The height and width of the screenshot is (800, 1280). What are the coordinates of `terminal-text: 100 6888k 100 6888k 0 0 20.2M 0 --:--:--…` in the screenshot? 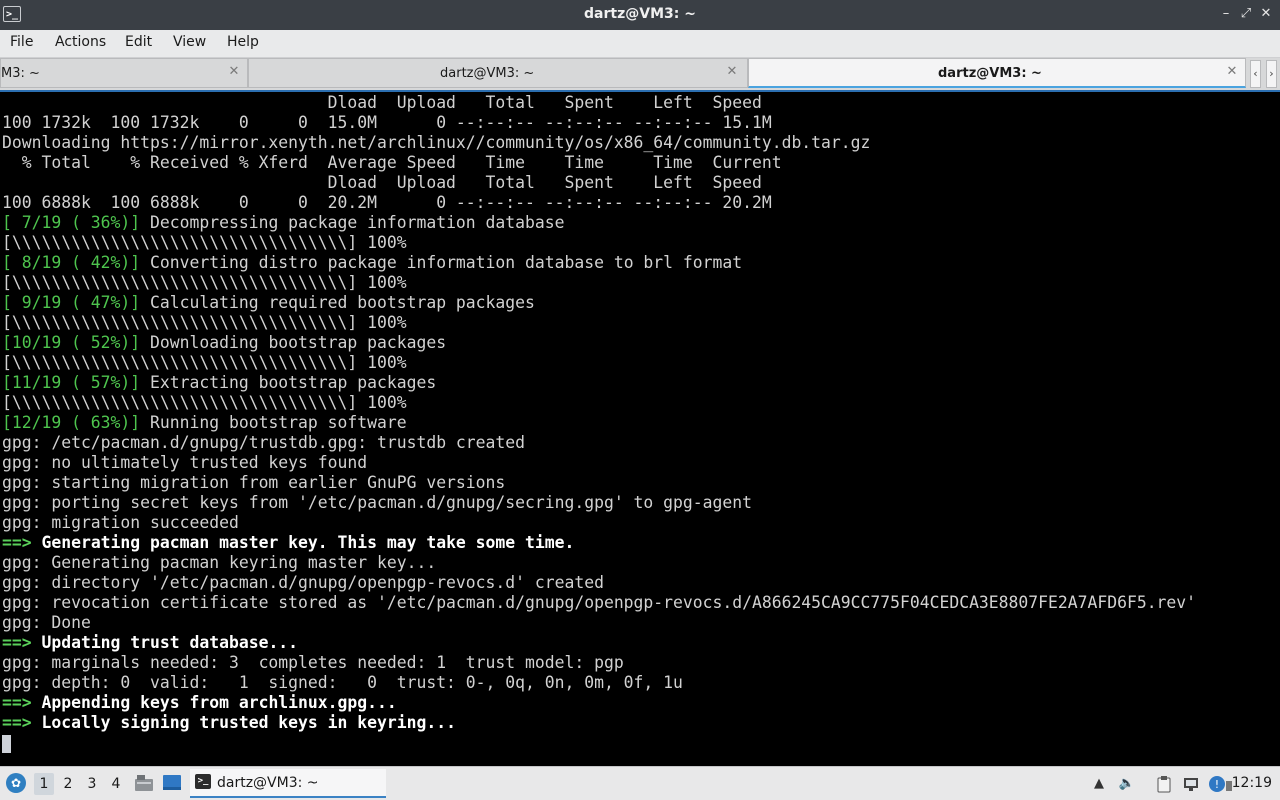 It's located at (387, 202).